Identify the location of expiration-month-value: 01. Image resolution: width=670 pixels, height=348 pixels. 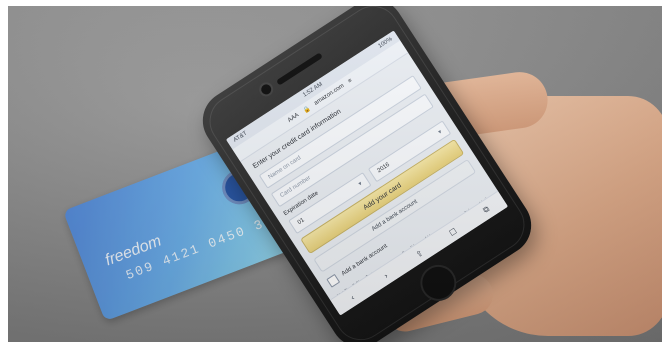
(301, 222).